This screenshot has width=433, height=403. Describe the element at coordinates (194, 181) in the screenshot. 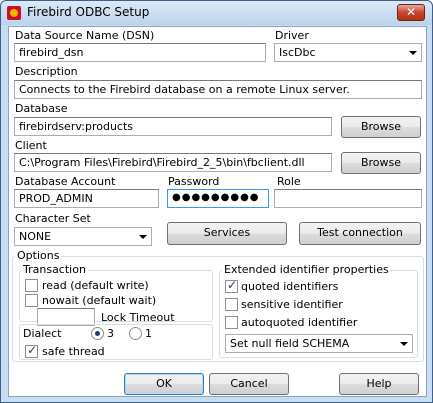

I see `password-label: Password` at that location.